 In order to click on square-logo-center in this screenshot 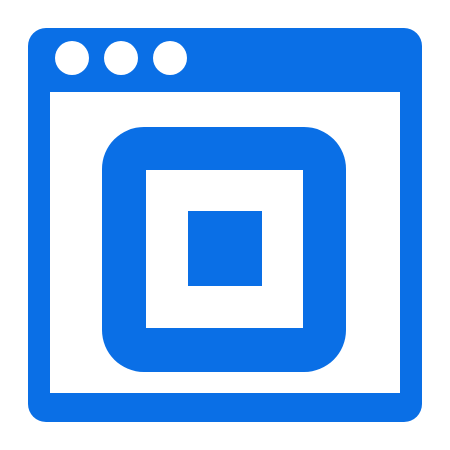, I will do `click(225, 248)`.